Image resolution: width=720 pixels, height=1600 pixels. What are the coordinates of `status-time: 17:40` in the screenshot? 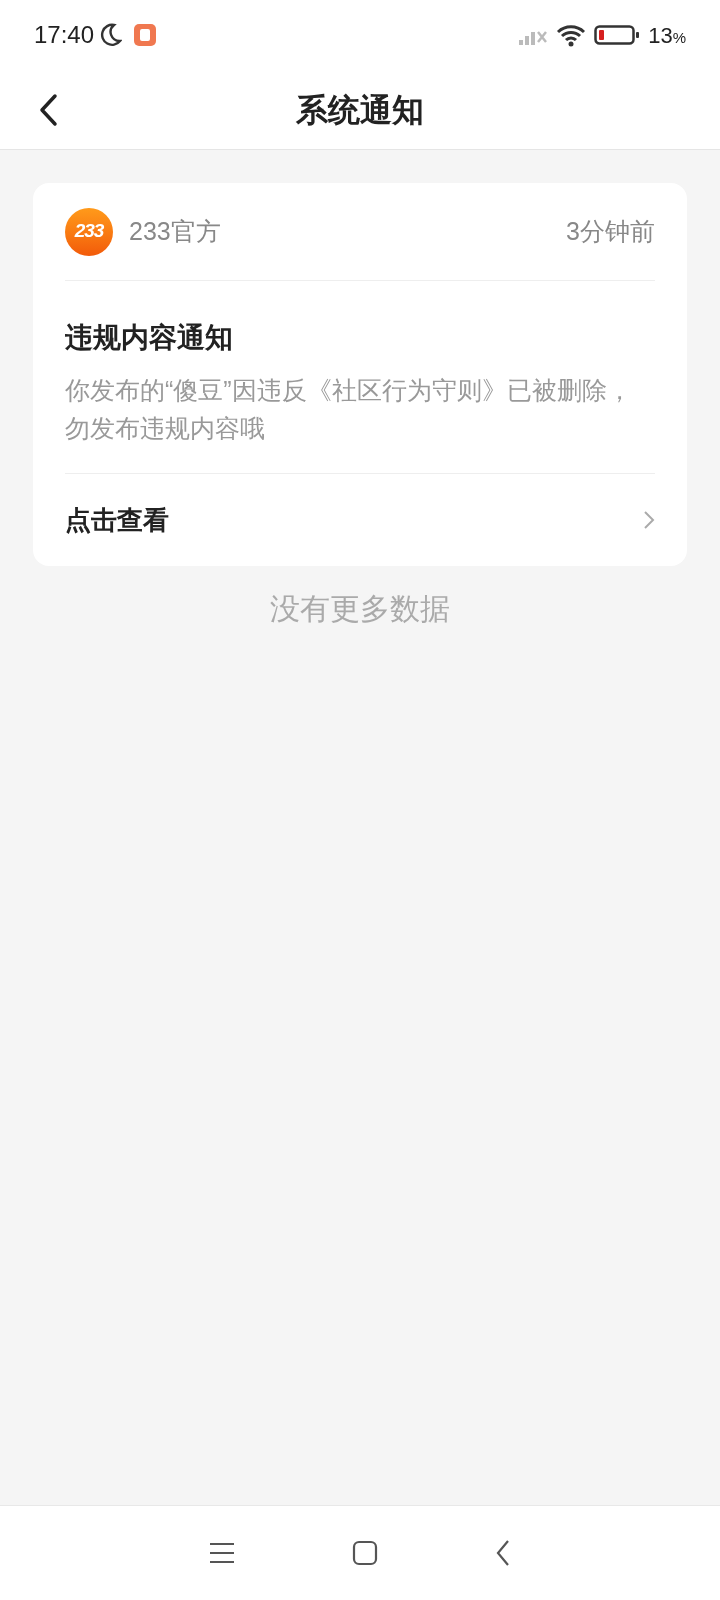 It's located at (64, 35).